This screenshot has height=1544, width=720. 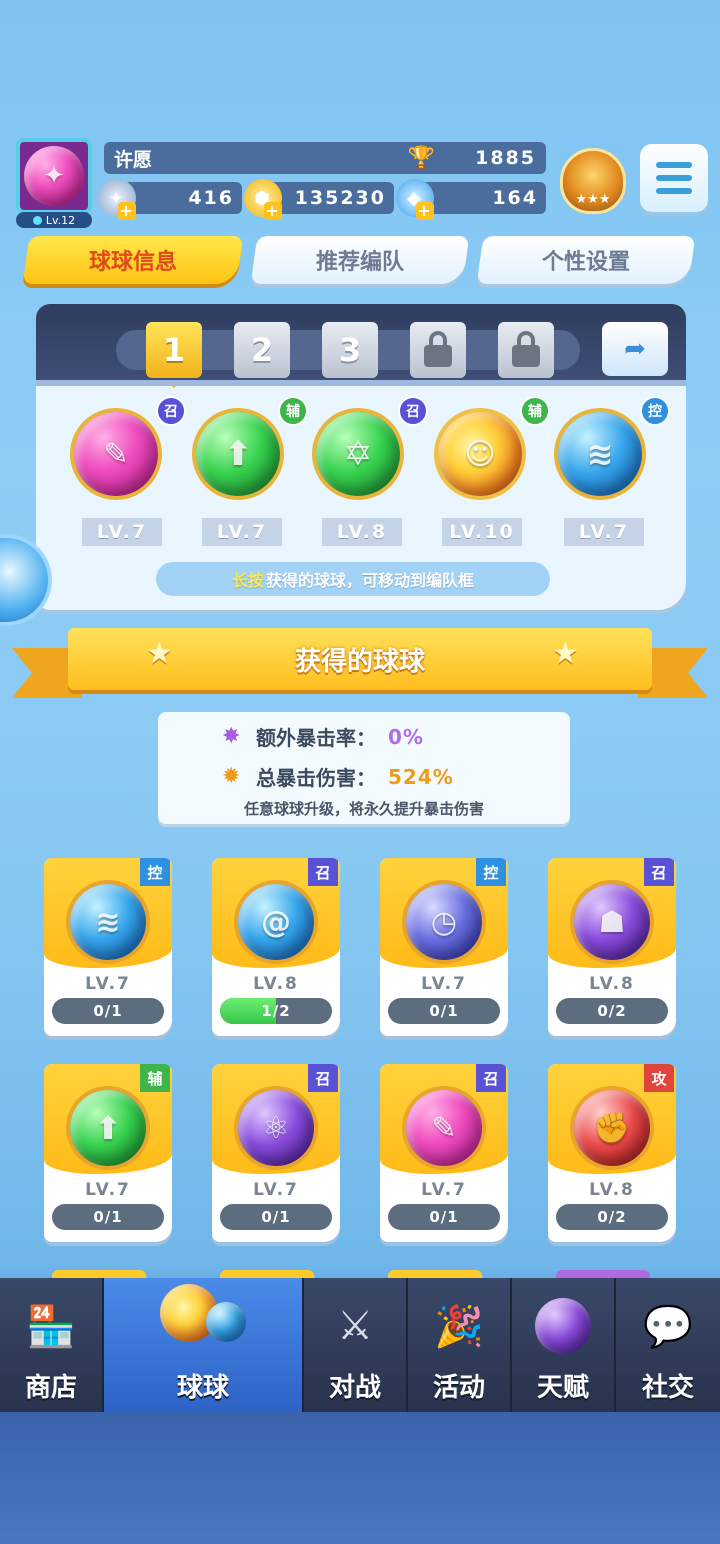 I want to click on green-arrow-ball-icon: ⬆, so click(x=108, y=1128).